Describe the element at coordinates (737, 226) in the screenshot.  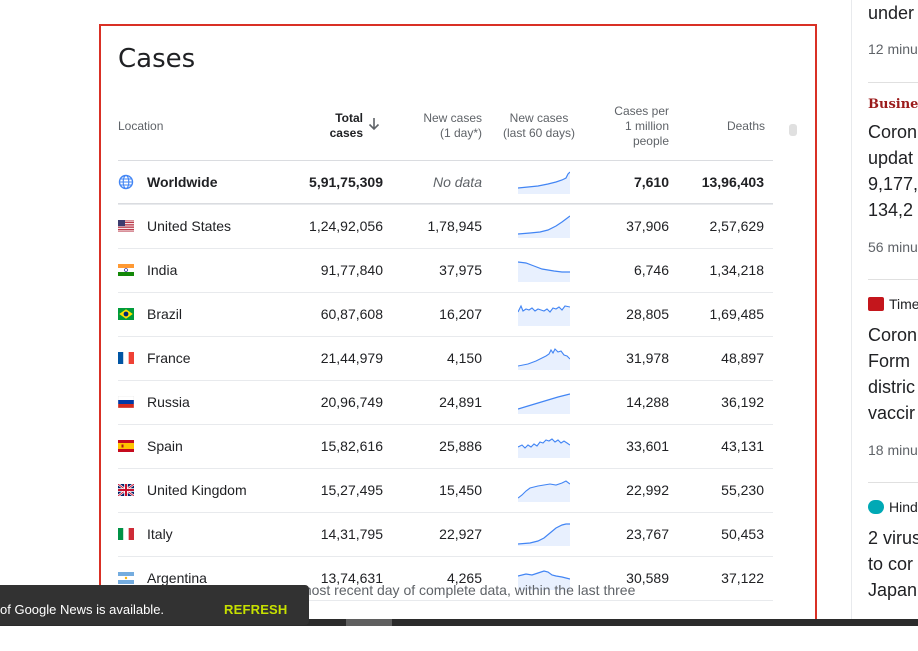
I see `row-deaths: 2,57,629` at that location.